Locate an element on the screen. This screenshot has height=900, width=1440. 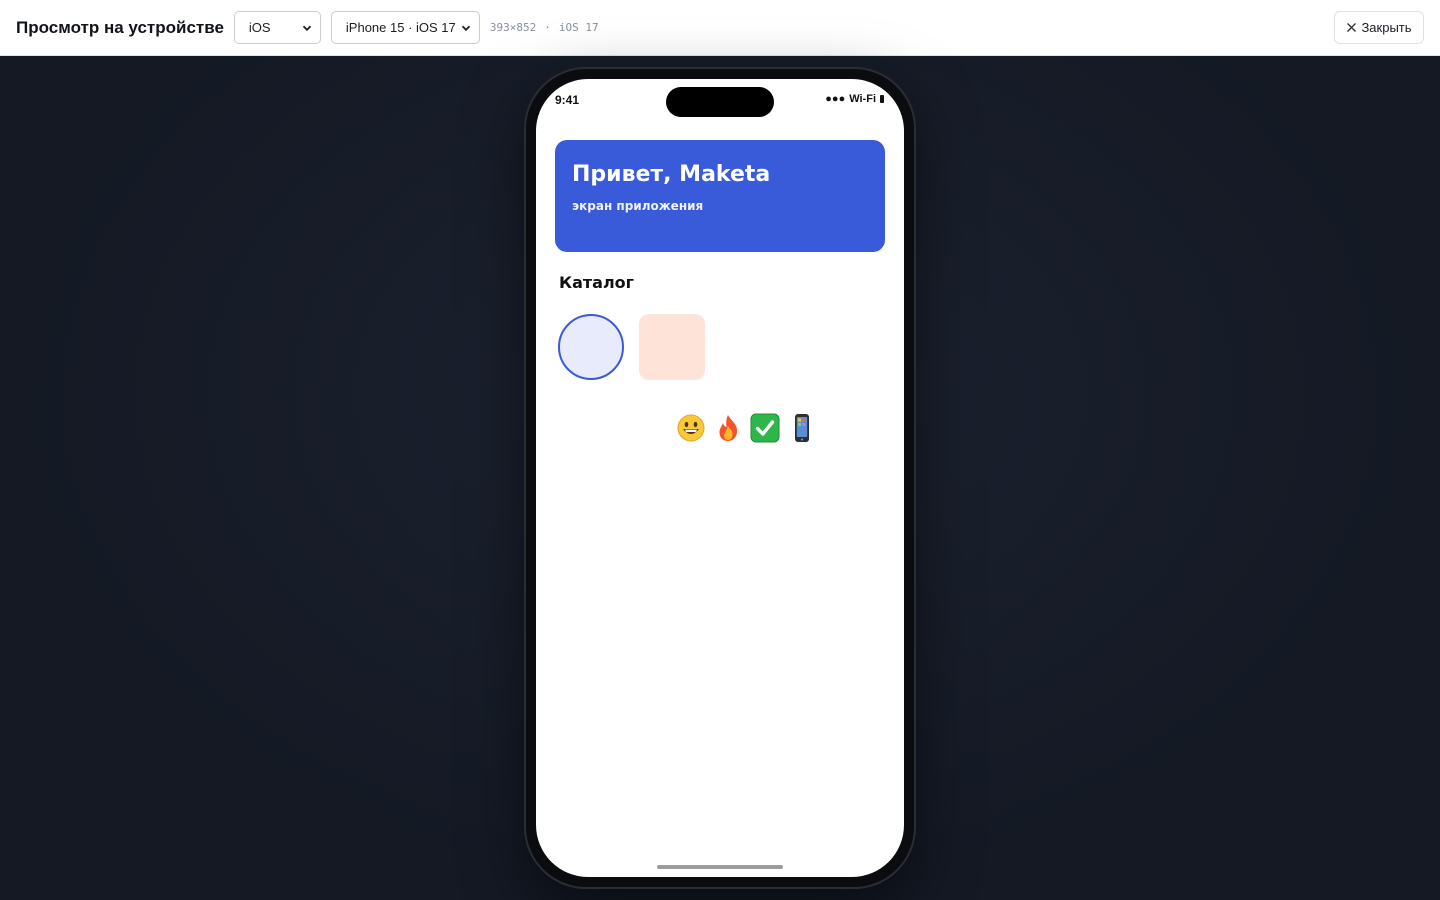
status-indicators: ●●● Wi-Fi is located at coordinates (854, 99).